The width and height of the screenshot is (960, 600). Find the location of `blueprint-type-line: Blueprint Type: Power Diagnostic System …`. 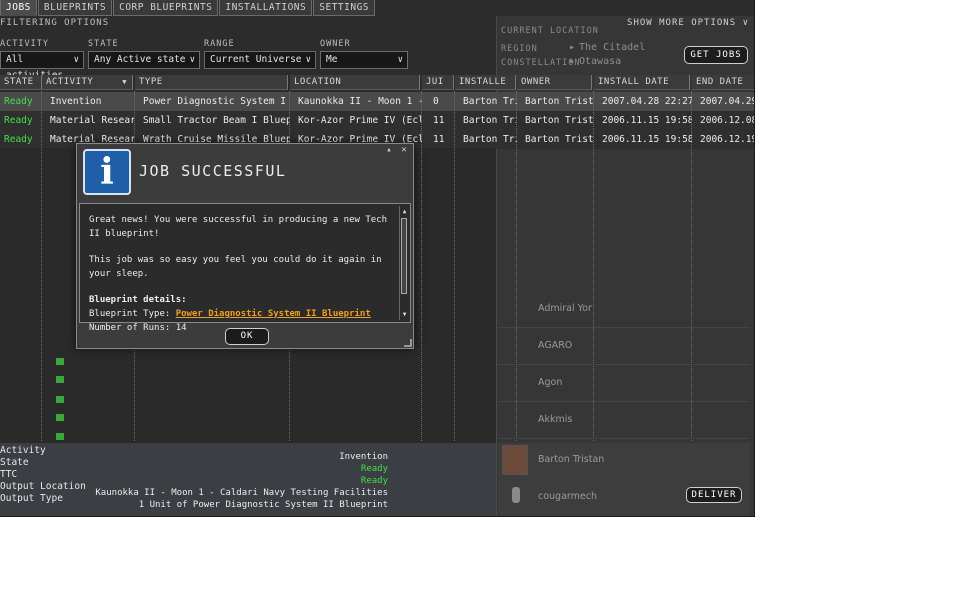

blueprint-type-line: Blueprint Type: Power Diagnostic System … is located at coordinates (242, 314).